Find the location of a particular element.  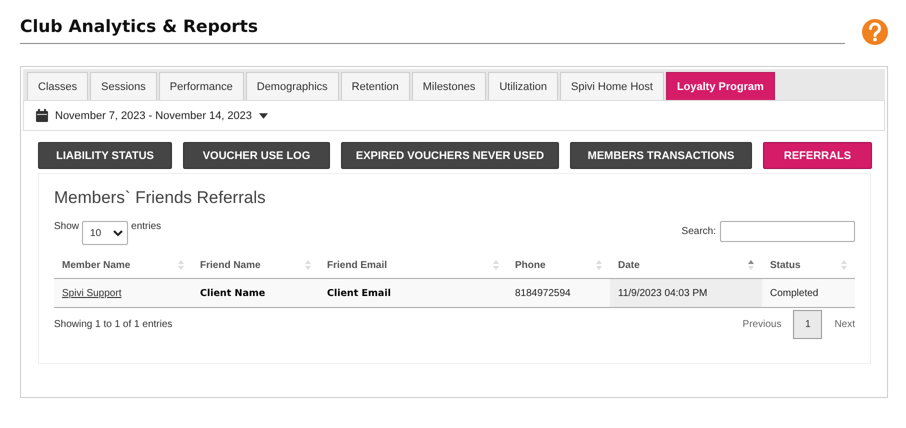

next-link: Next is located at coordinates (844, 324).